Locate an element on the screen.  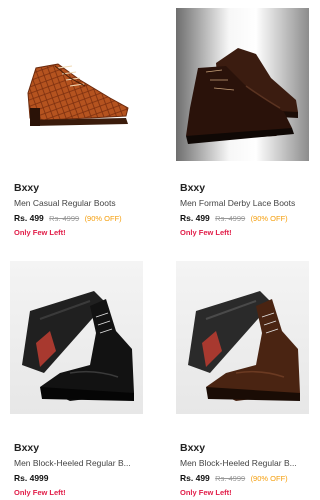
brown-croc-boot-icon is located at coordinates (78, 94).